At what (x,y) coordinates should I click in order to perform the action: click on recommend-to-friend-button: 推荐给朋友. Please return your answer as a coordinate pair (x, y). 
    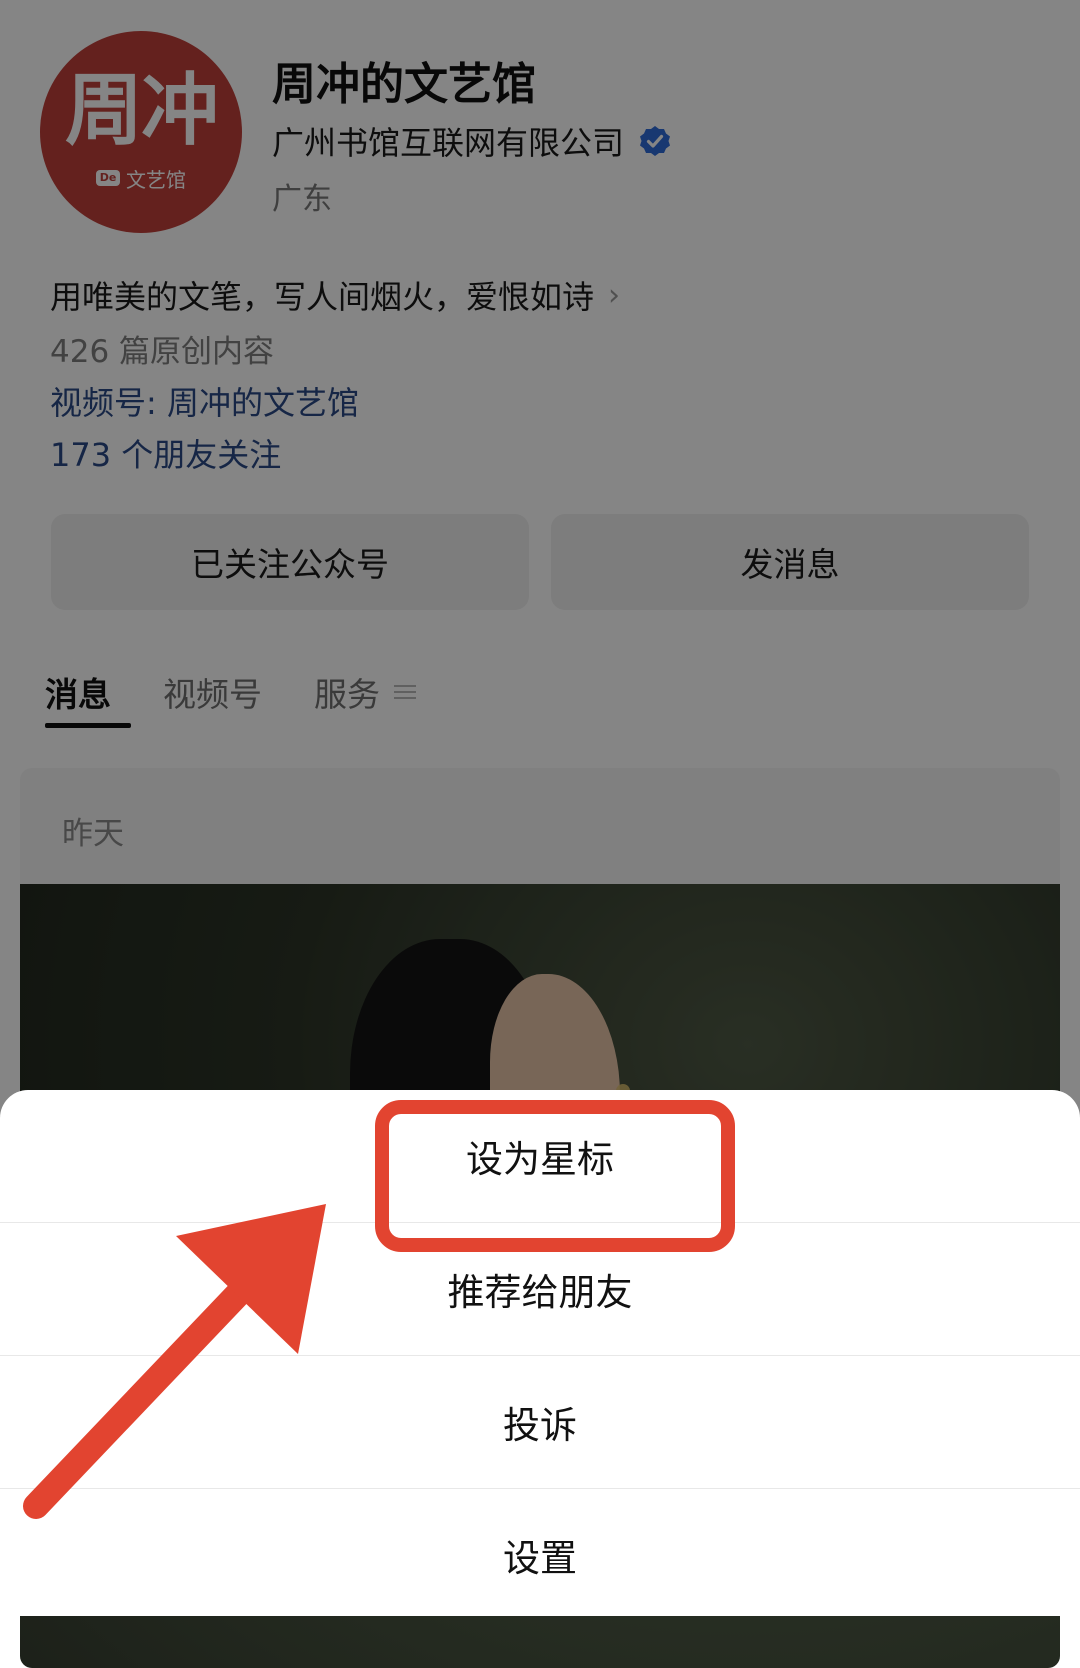
    Looking at the image, I should click on (540, 1289).